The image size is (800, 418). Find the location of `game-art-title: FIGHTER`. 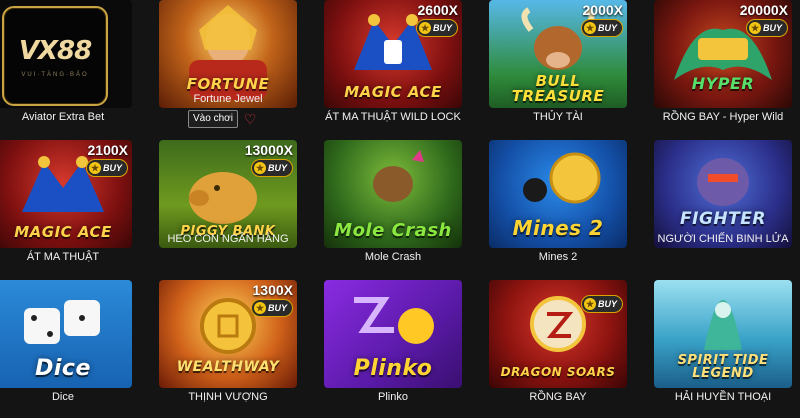

game-art-title: FIGHTER is located at coordinates (723, 219).